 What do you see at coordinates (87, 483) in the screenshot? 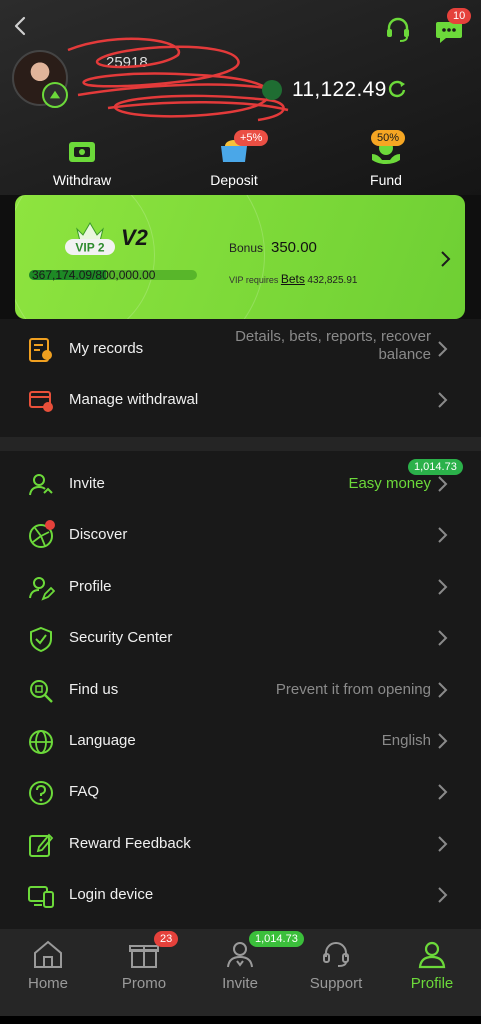
I see `invite-title: Invite` at bounding box center [87, 483].